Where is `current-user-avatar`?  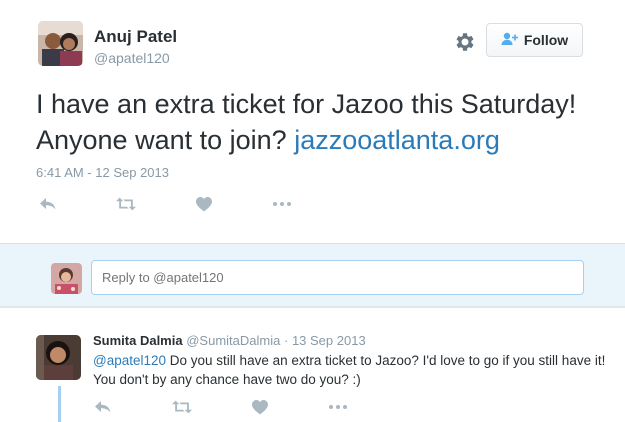
current-user-avatar is located at coordinates (66, 278).